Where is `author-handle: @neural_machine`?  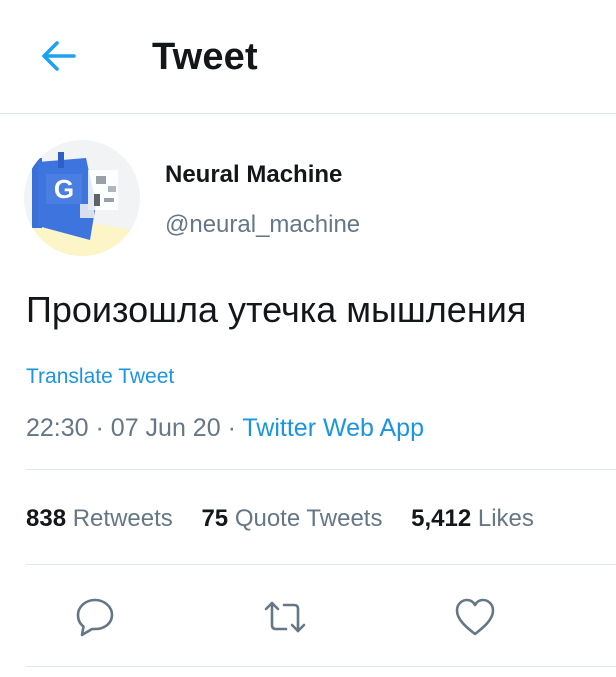
author-handle: @neural_machine is located at coordinates (262, 225).